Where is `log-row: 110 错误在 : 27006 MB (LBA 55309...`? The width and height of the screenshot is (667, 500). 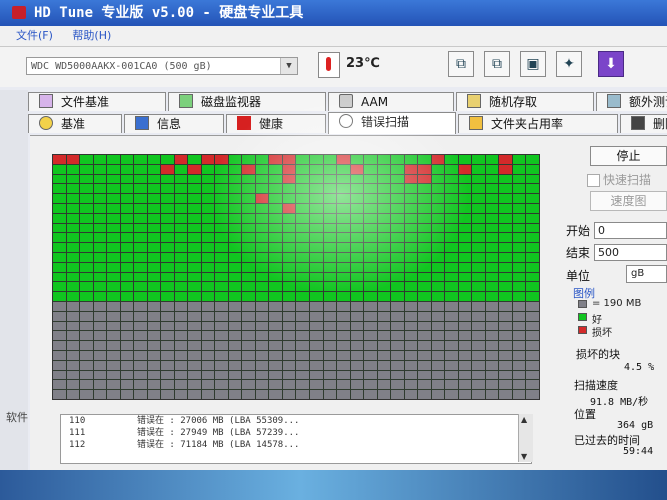
log-row: 110 错误在 : 27006 MB (LBA 55309... is located at coordinates (184, 421).